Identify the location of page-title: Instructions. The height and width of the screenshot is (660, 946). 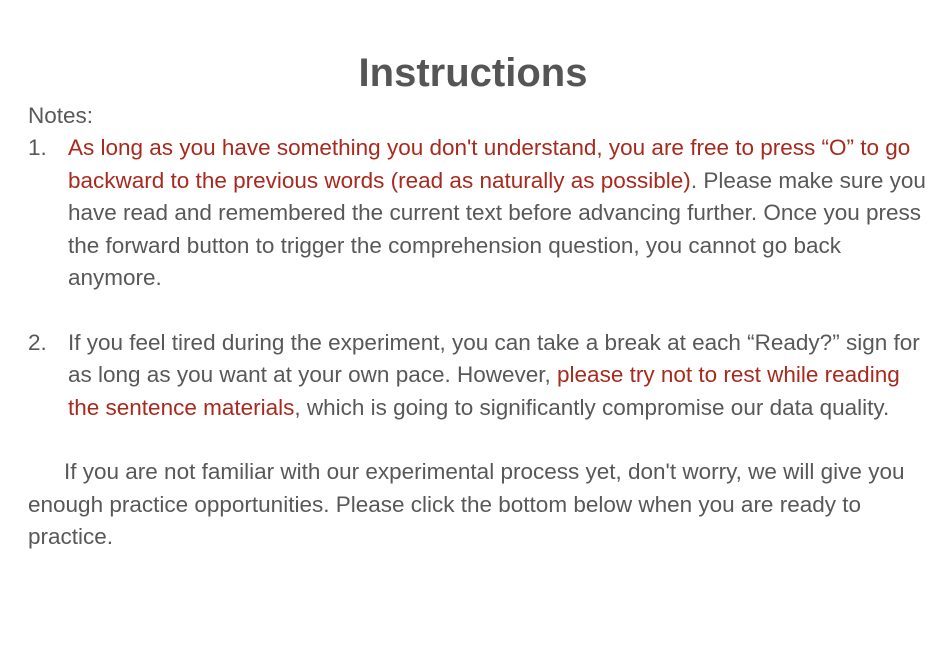
(473, 72).